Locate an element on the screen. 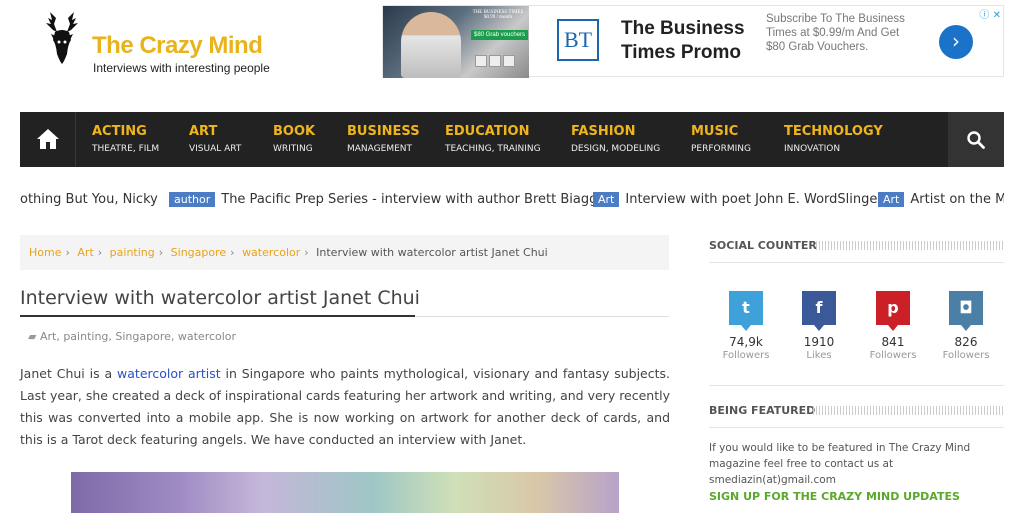  nav-item-music: MUSIC PERFORMING is located at coordinates (721, 138).